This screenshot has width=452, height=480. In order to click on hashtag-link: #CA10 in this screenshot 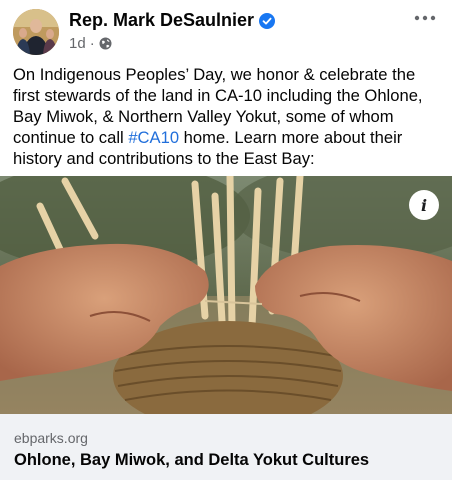, I will do `click(153, 137)`.